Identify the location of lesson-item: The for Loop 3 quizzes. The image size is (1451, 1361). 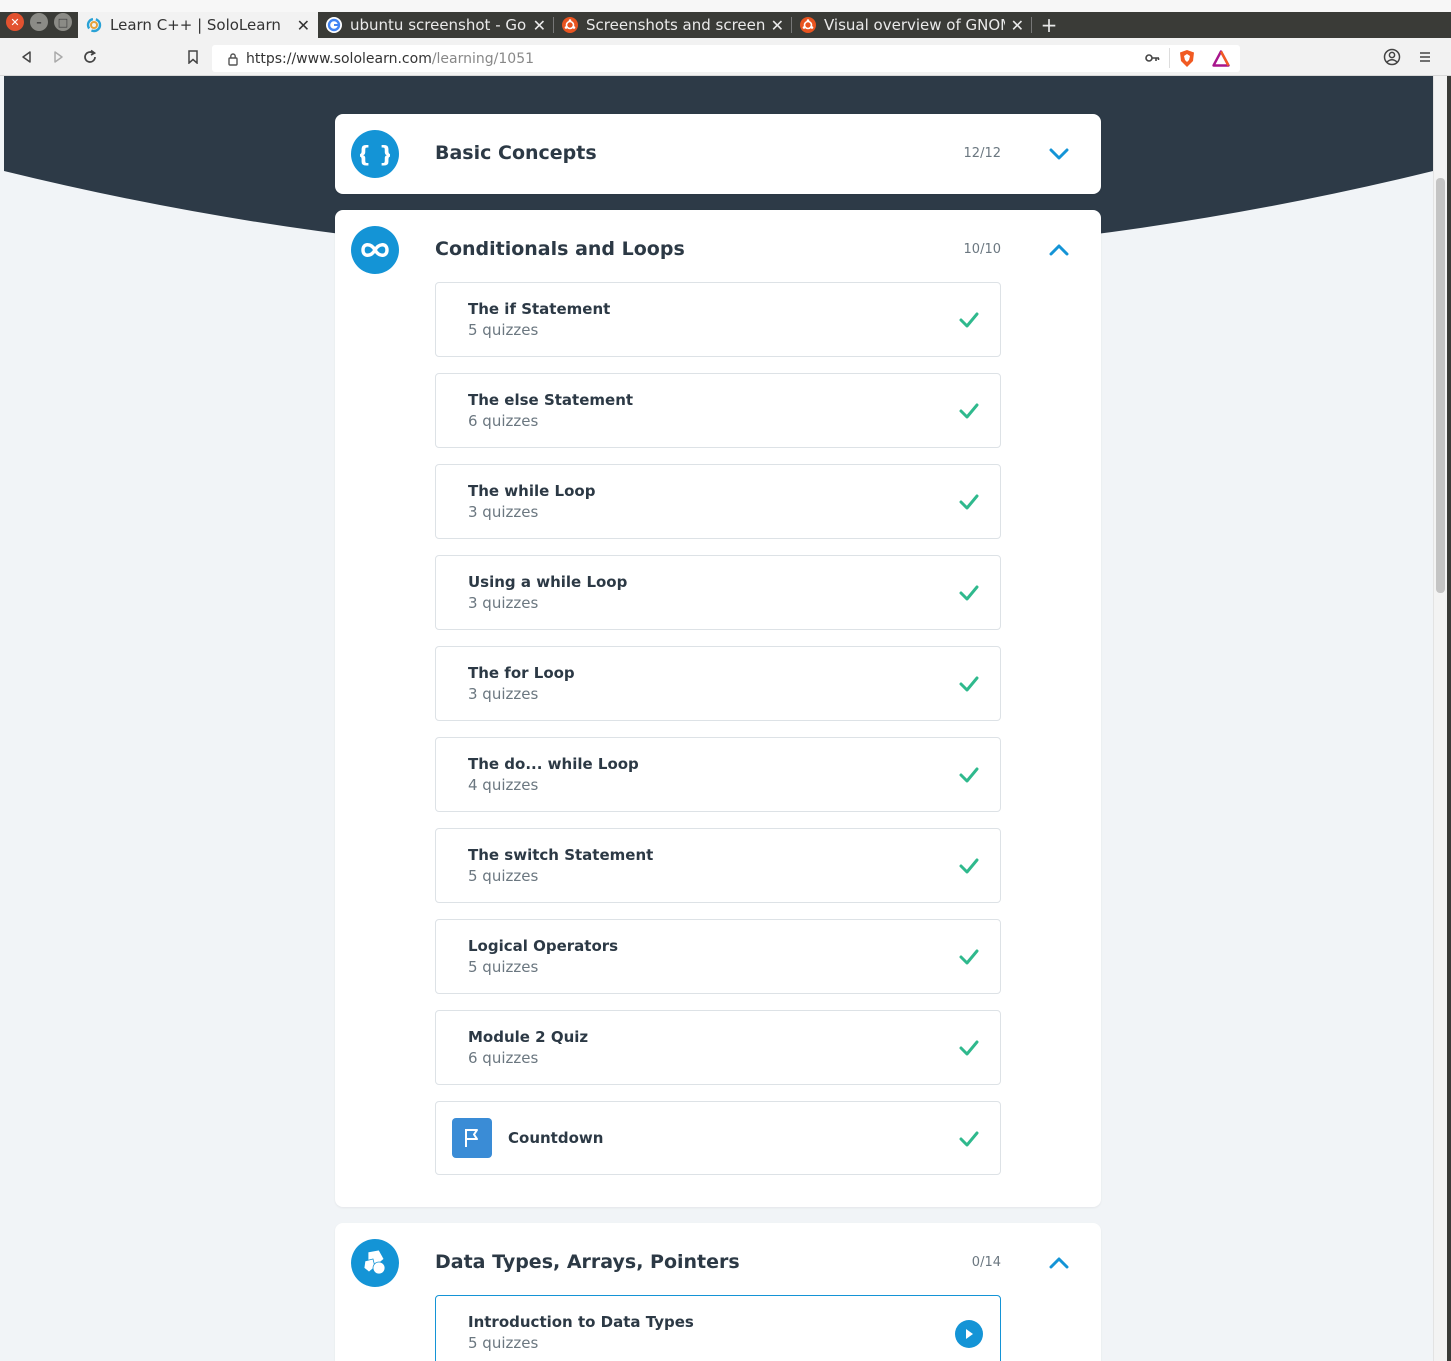
(718, 683).